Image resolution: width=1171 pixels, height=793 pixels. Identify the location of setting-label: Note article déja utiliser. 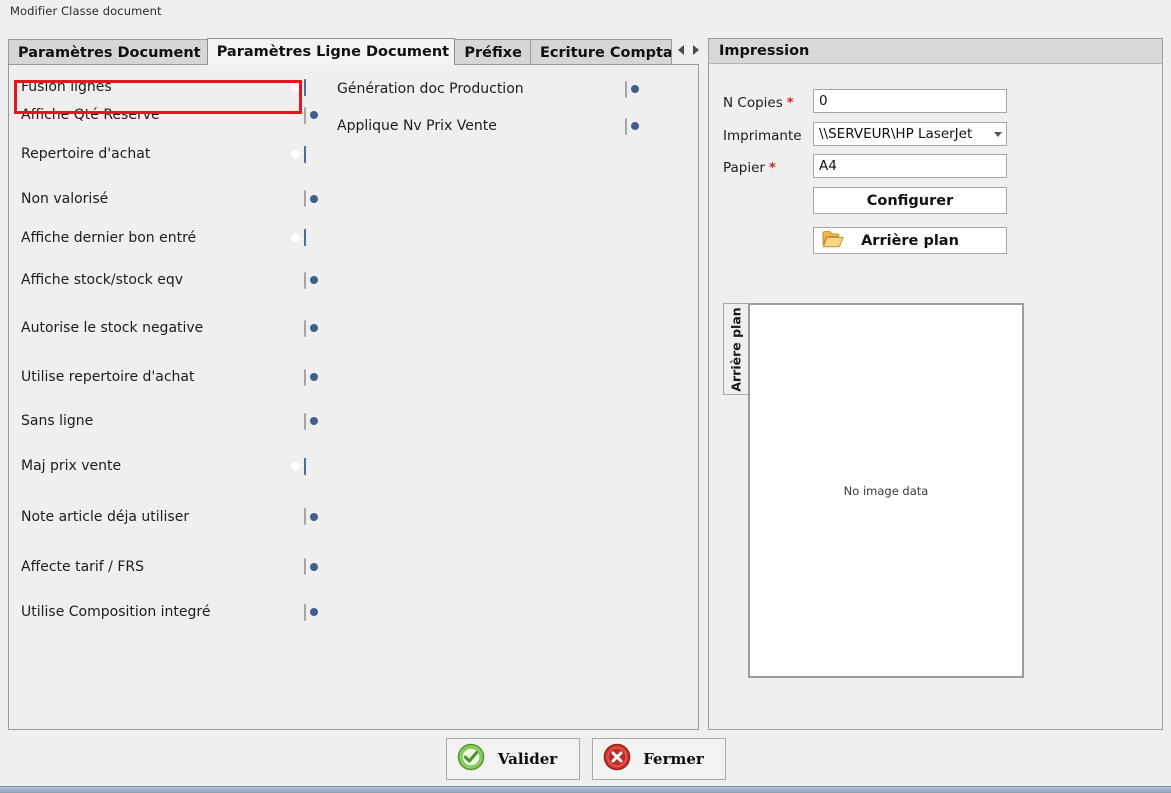
(105, 516).